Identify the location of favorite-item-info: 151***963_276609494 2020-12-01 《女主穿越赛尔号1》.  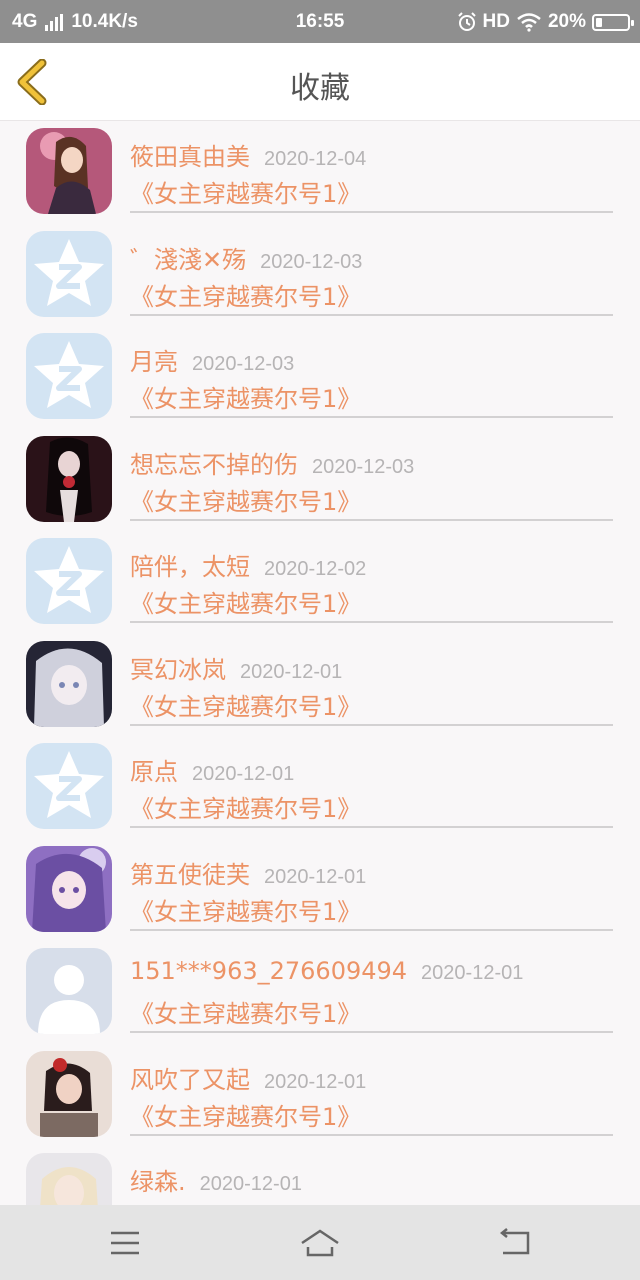
(371, 987).